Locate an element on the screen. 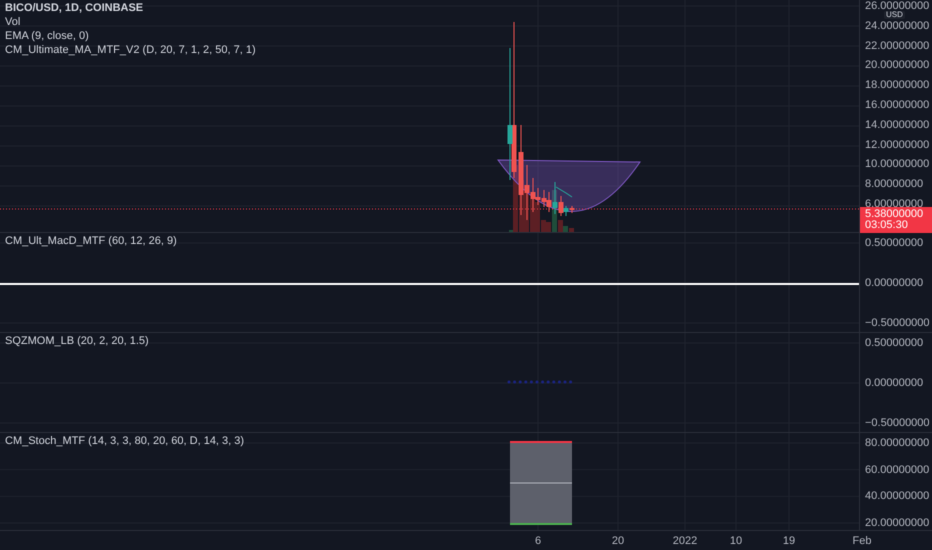 This screenshot has height=550, width=932. axis-label: 26.00000000 is located at coordinates (897, 6).